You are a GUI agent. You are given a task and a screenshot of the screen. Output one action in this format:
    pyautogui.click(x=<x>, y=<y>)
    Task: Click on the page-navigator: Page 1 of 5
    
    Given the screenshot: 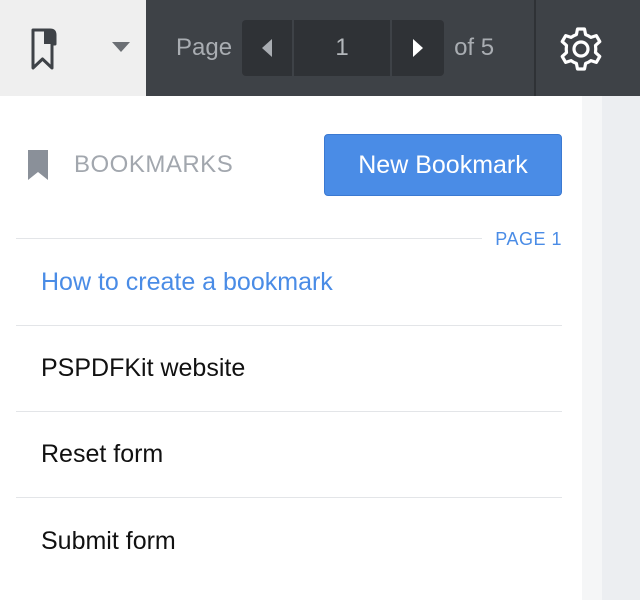 What is the action you would take?
    pyautogui.click(x=320, y=48)
    